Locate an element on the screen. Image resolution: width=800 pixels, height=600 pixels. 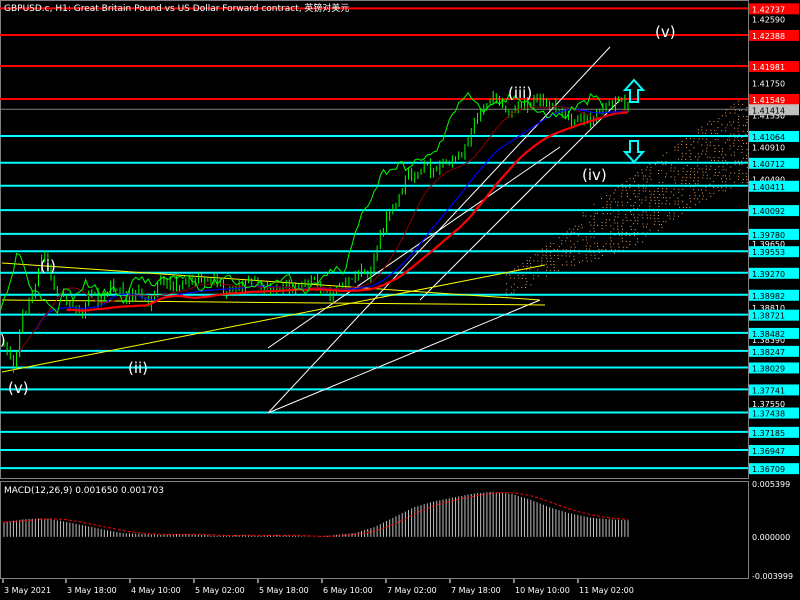
support-price-tag: 1.38482 is located at coordinates (768, 334).